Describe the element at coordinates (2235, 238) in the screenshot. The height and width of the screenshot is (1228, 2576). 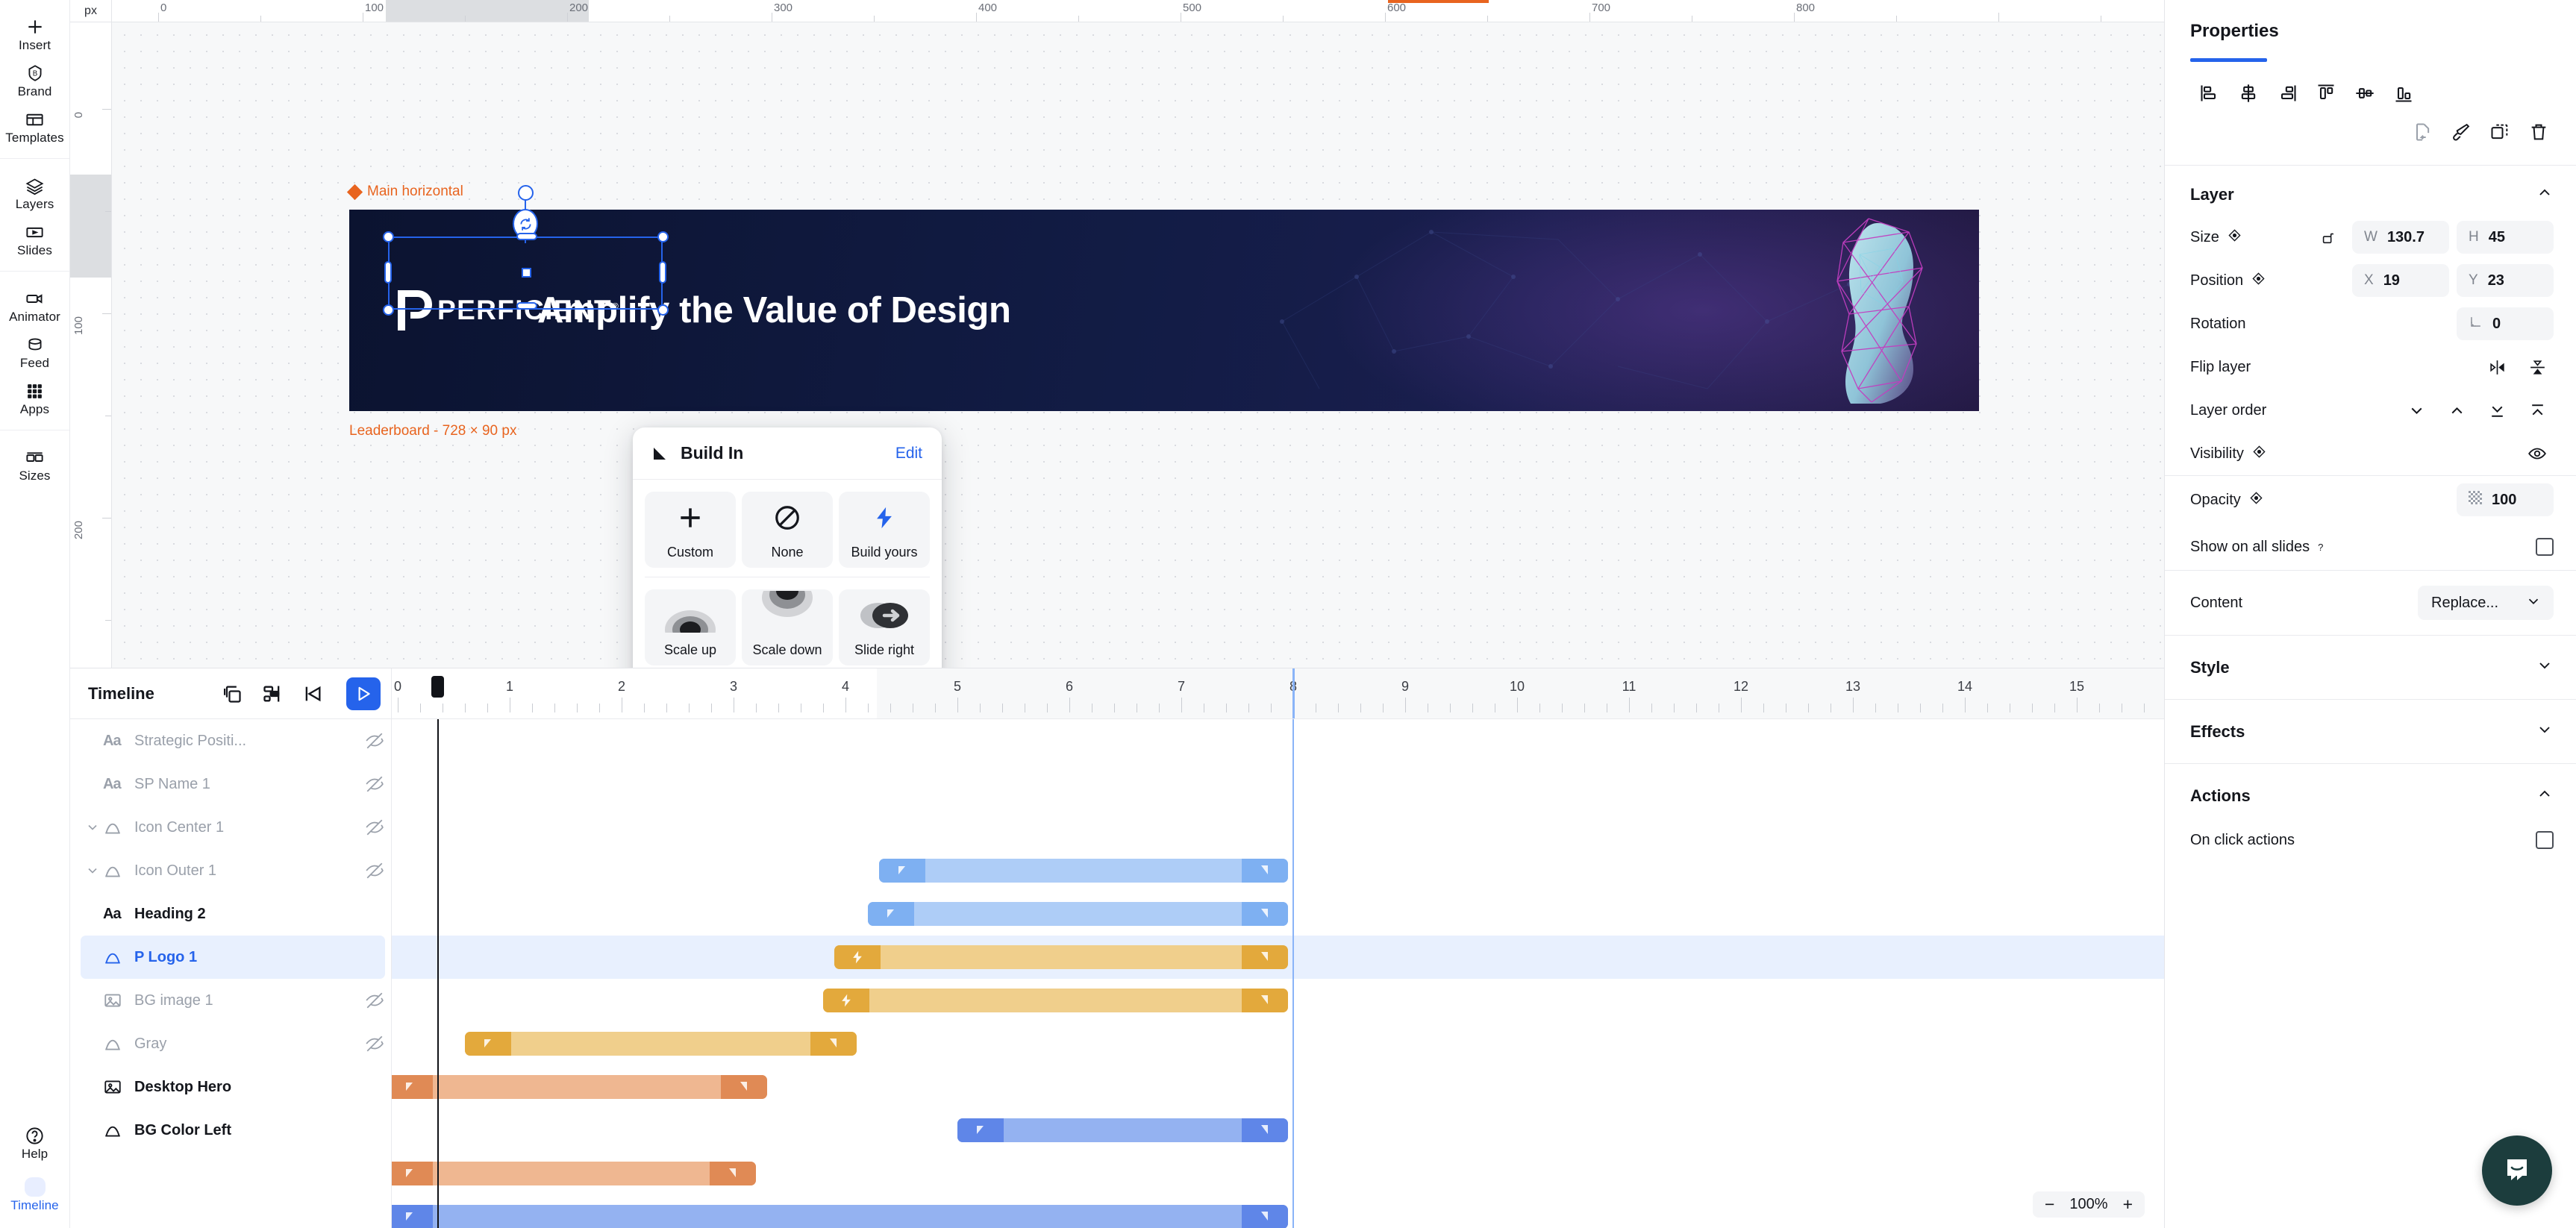
I see `keyframe-diamond-icon` at that location.